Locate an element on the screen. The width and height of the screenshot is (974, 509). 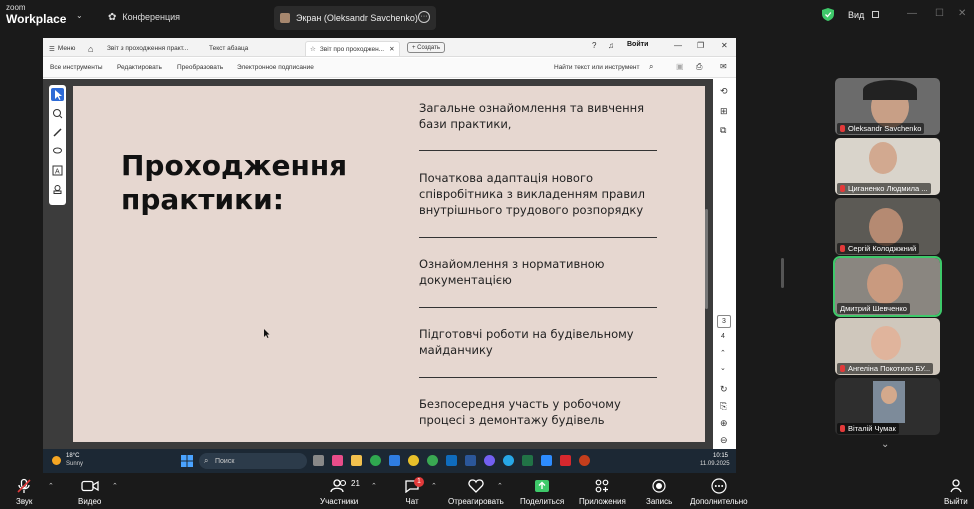
login-button: Войти is located at coordinates (637, 44).